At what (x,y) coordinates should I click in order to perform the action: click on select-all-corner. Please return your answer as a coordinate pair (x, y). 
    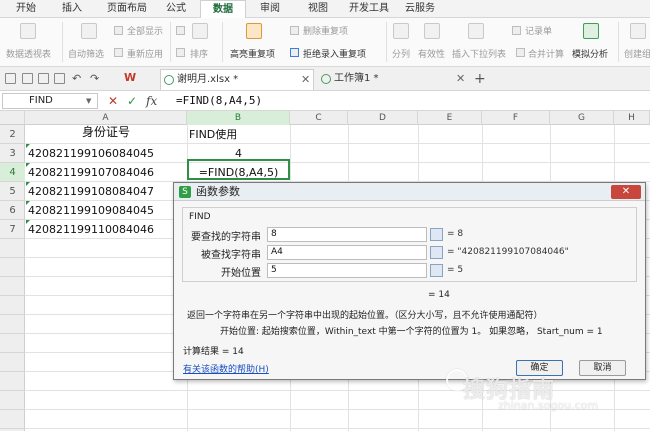
    Looking at the image, I should click on (12, 118).